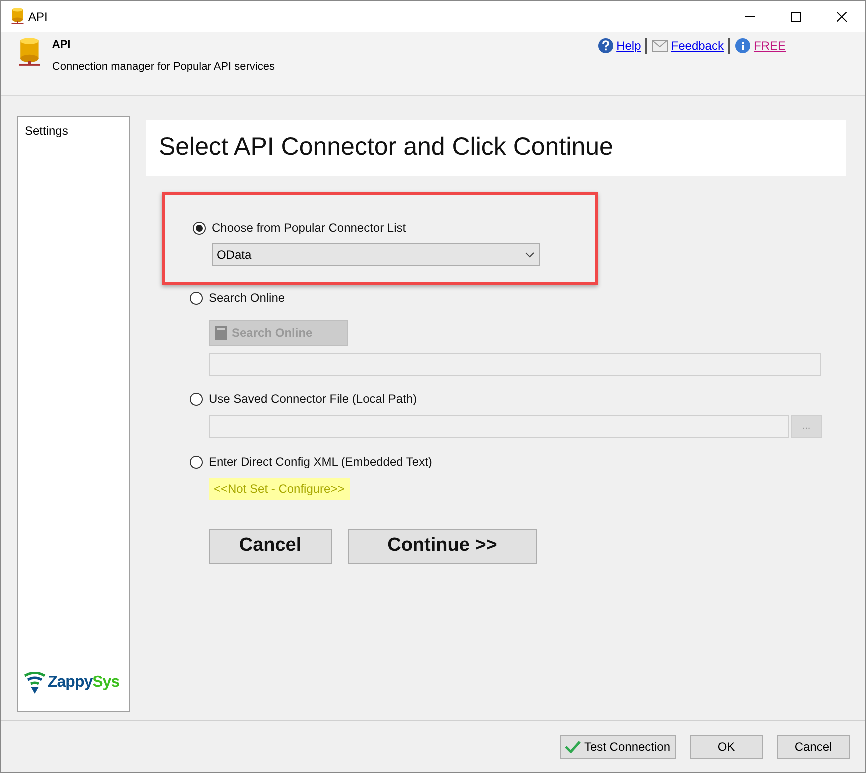 The height and width of the screenshot is (773, 866). I want to click on help-icon, so click(606, 46).